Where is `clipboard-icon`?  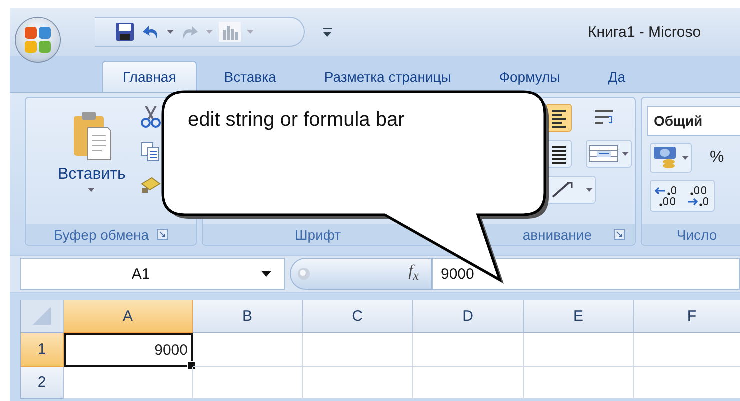
clipboard-icon is located at coordinates (92, 136).